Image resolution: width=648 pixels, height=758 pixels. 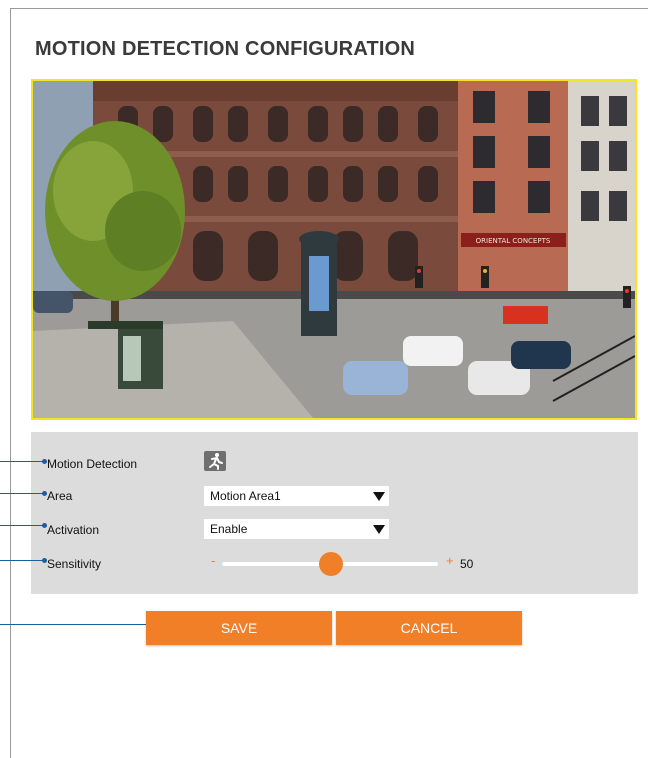 What do you see at coordinates (429, 628) in the screenshot?
I see `cancel-button: CANCEL` at bounding box center [429, 628].